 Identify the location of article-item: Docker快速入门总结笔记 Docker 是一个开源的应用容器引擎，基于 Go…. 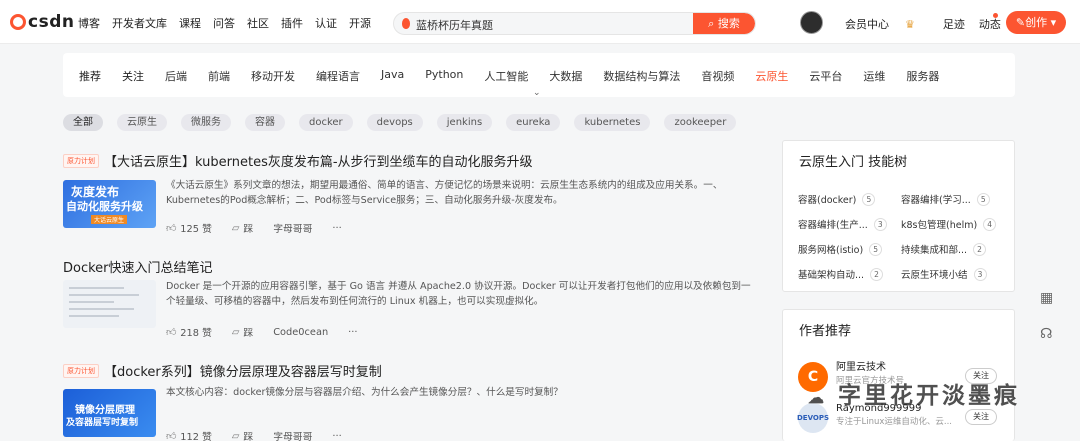
(415, 302).